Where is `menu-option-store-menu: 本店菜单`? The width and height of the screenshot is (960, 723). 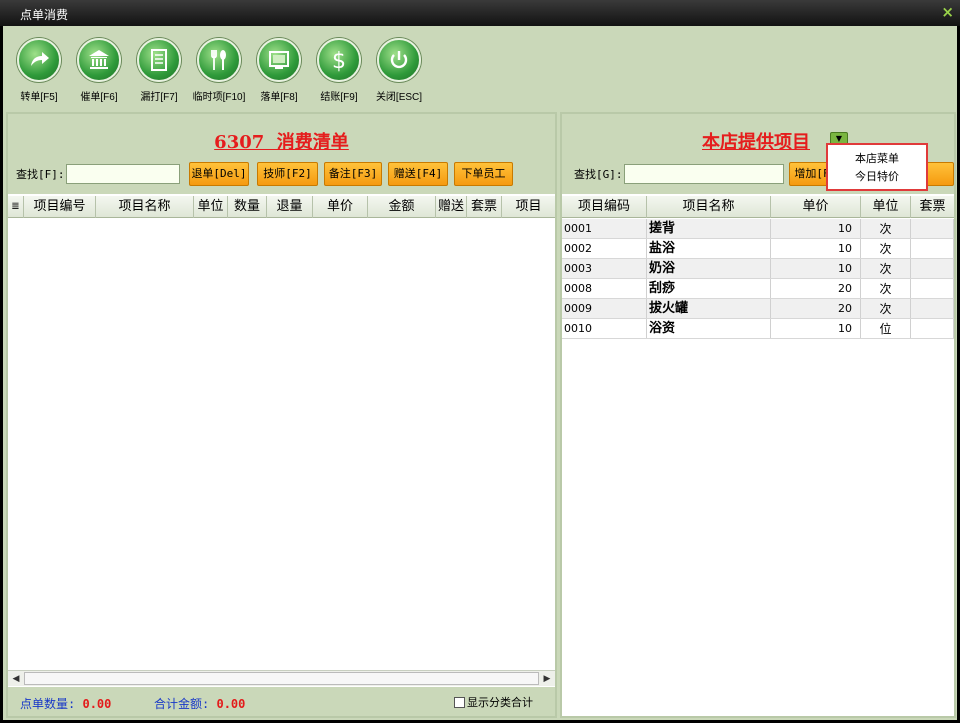
menu-option-store-menu: 本店菜单 is located at coordinates (877, 159).